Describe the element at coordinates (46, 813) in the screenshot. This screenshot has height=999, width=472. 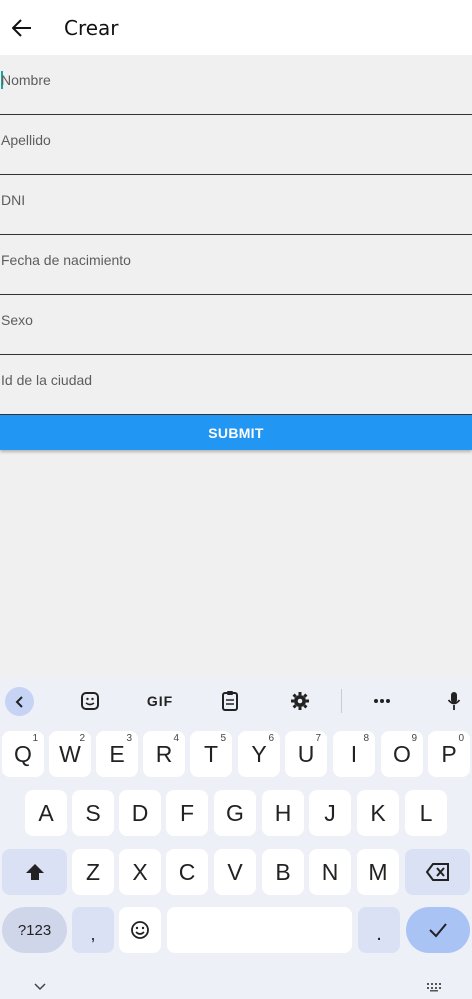
I see `key-a: A` at that location.